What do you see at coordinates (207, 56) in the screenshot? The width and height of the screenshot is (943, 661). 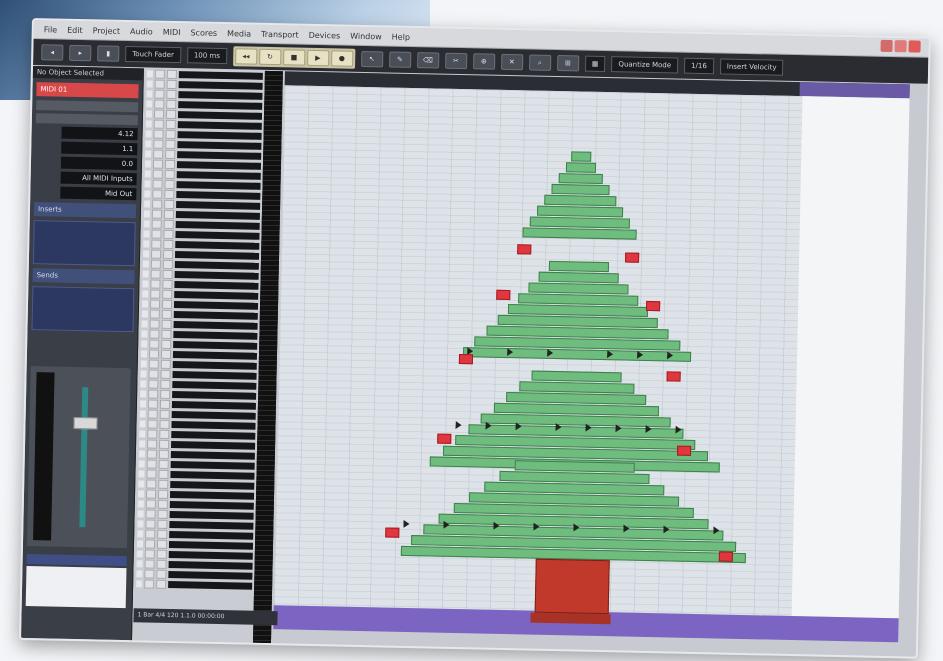 I see `zoom-select: 100 ms` at bounding box center [207, 56].